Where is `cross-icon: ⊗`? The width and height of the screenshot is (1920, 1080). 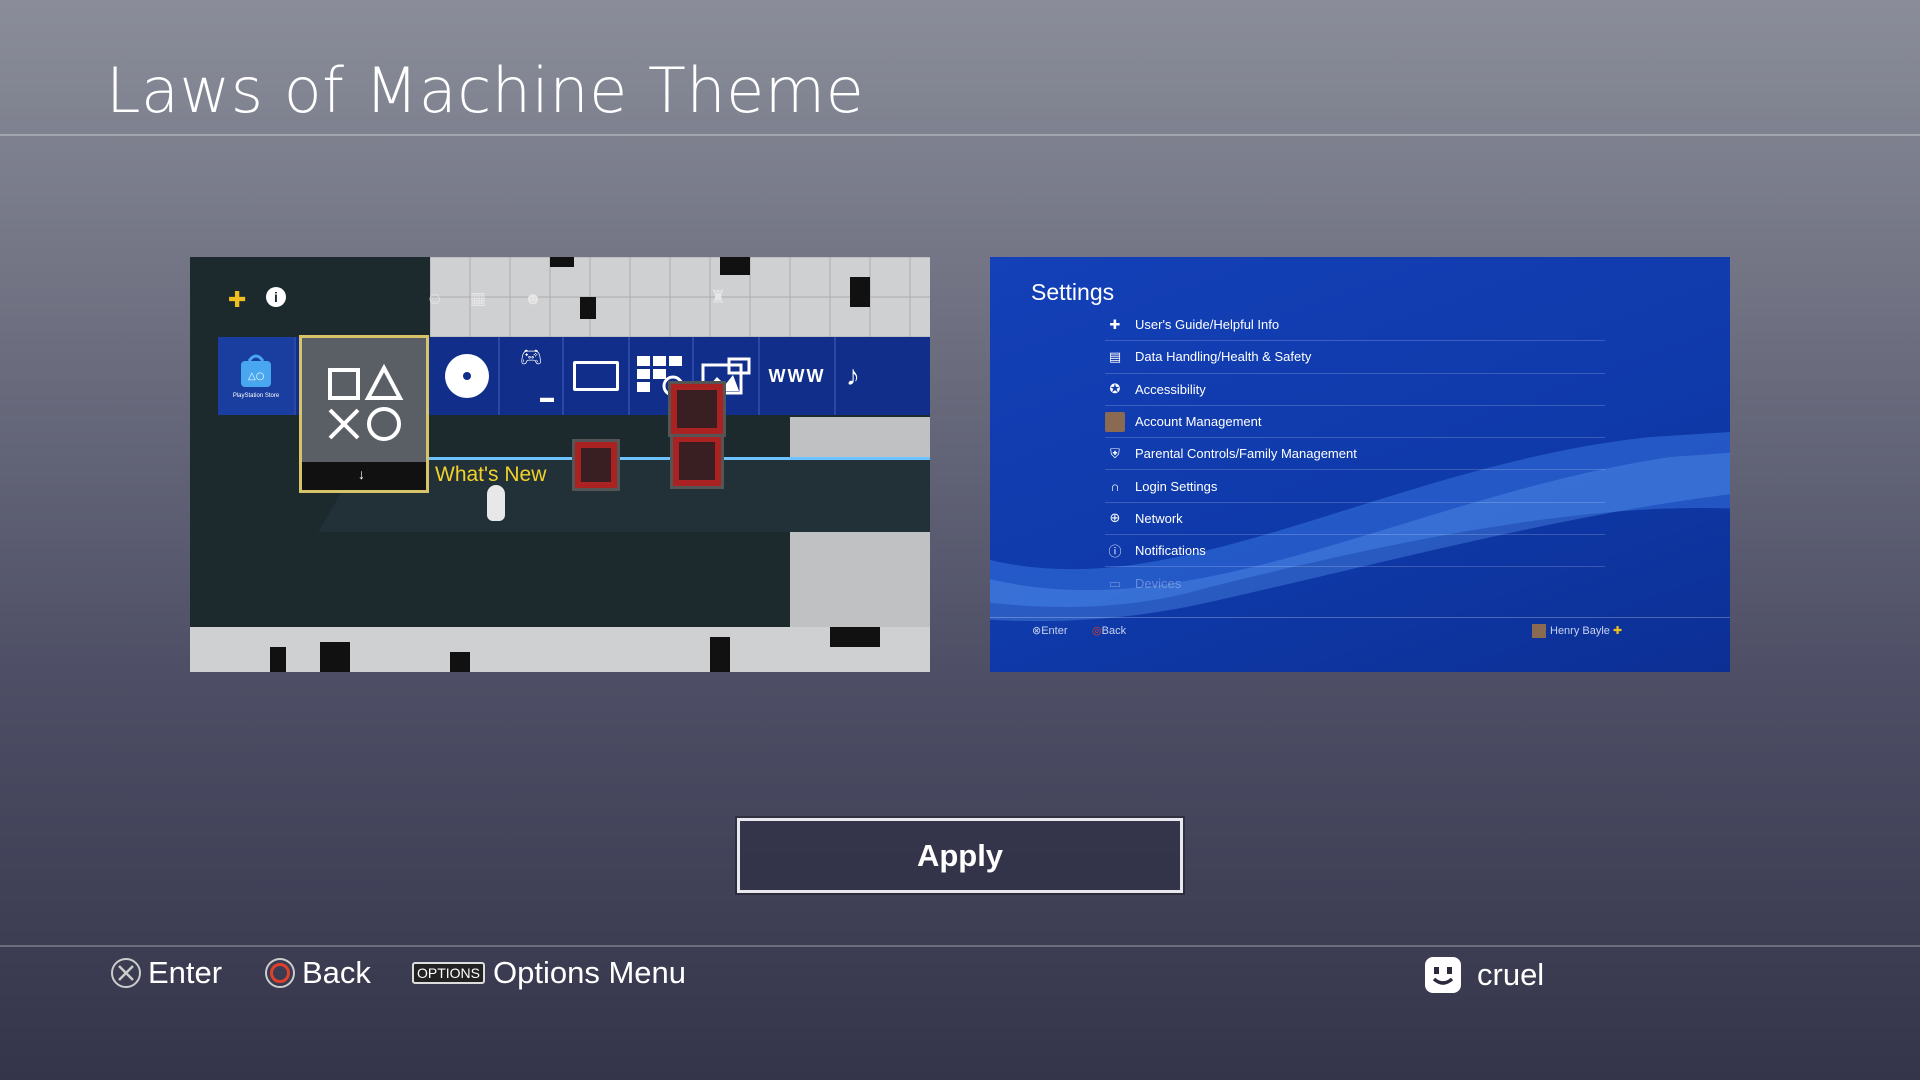
cross-icon: ⊗ is located at coordinates (1037, 631).